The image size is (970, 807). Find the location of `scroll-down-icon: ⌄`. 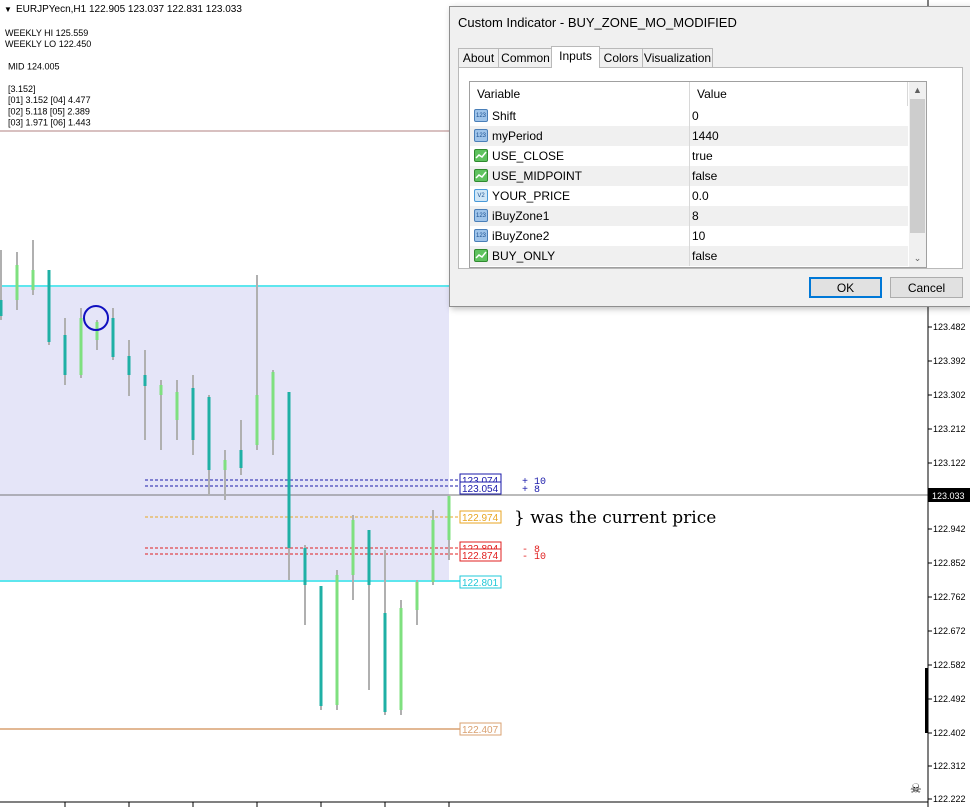

scroll-down-icon: ⌄ is located at coordinates (917, 258).